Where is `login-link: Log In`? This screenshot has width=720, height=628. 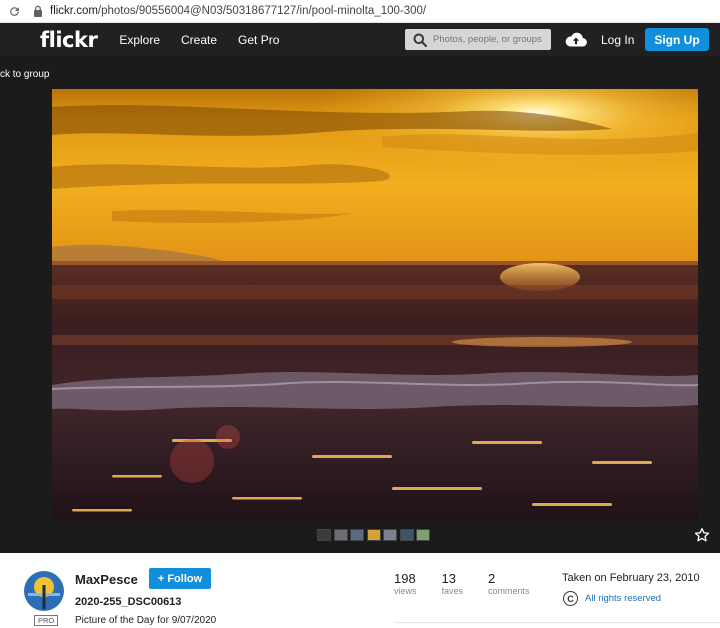 login-link: Log In is located at coordinates (617, 40).